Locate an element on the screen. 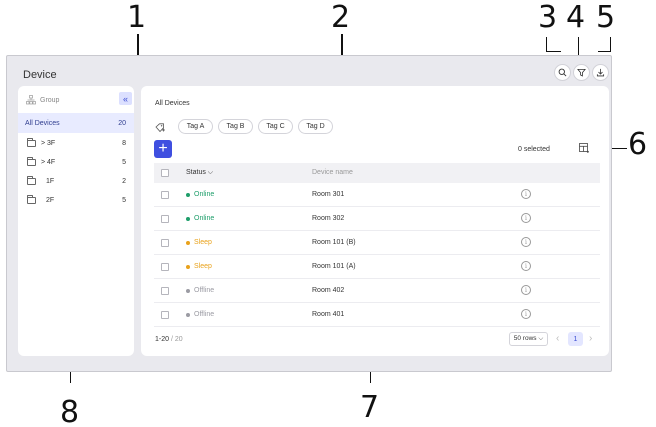  table-row: Online Room 301 i is located at coordinates (377, 195).